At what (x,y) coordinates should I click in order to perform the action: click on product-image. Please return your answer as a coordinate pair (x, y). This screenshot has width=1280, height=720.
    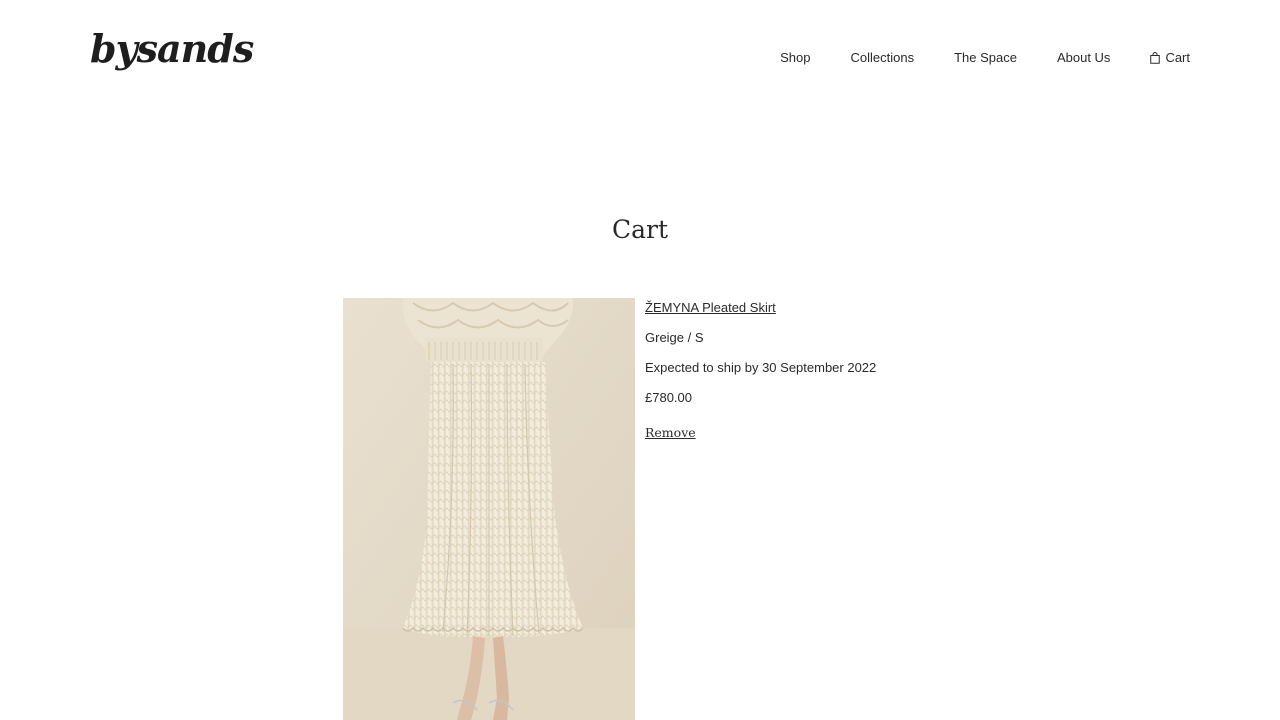
    Looking at the image, I should click on (489, 509).